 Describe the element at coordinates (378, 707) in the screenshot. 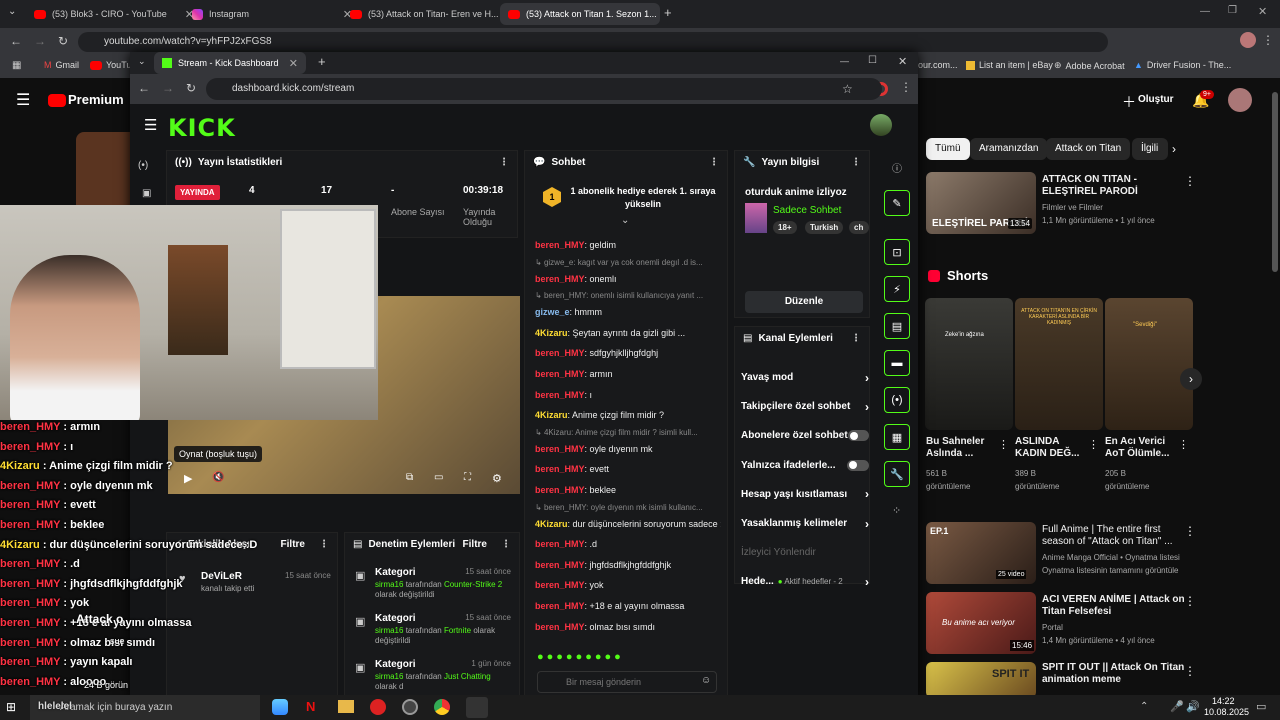

I see `app-icon` at that location.